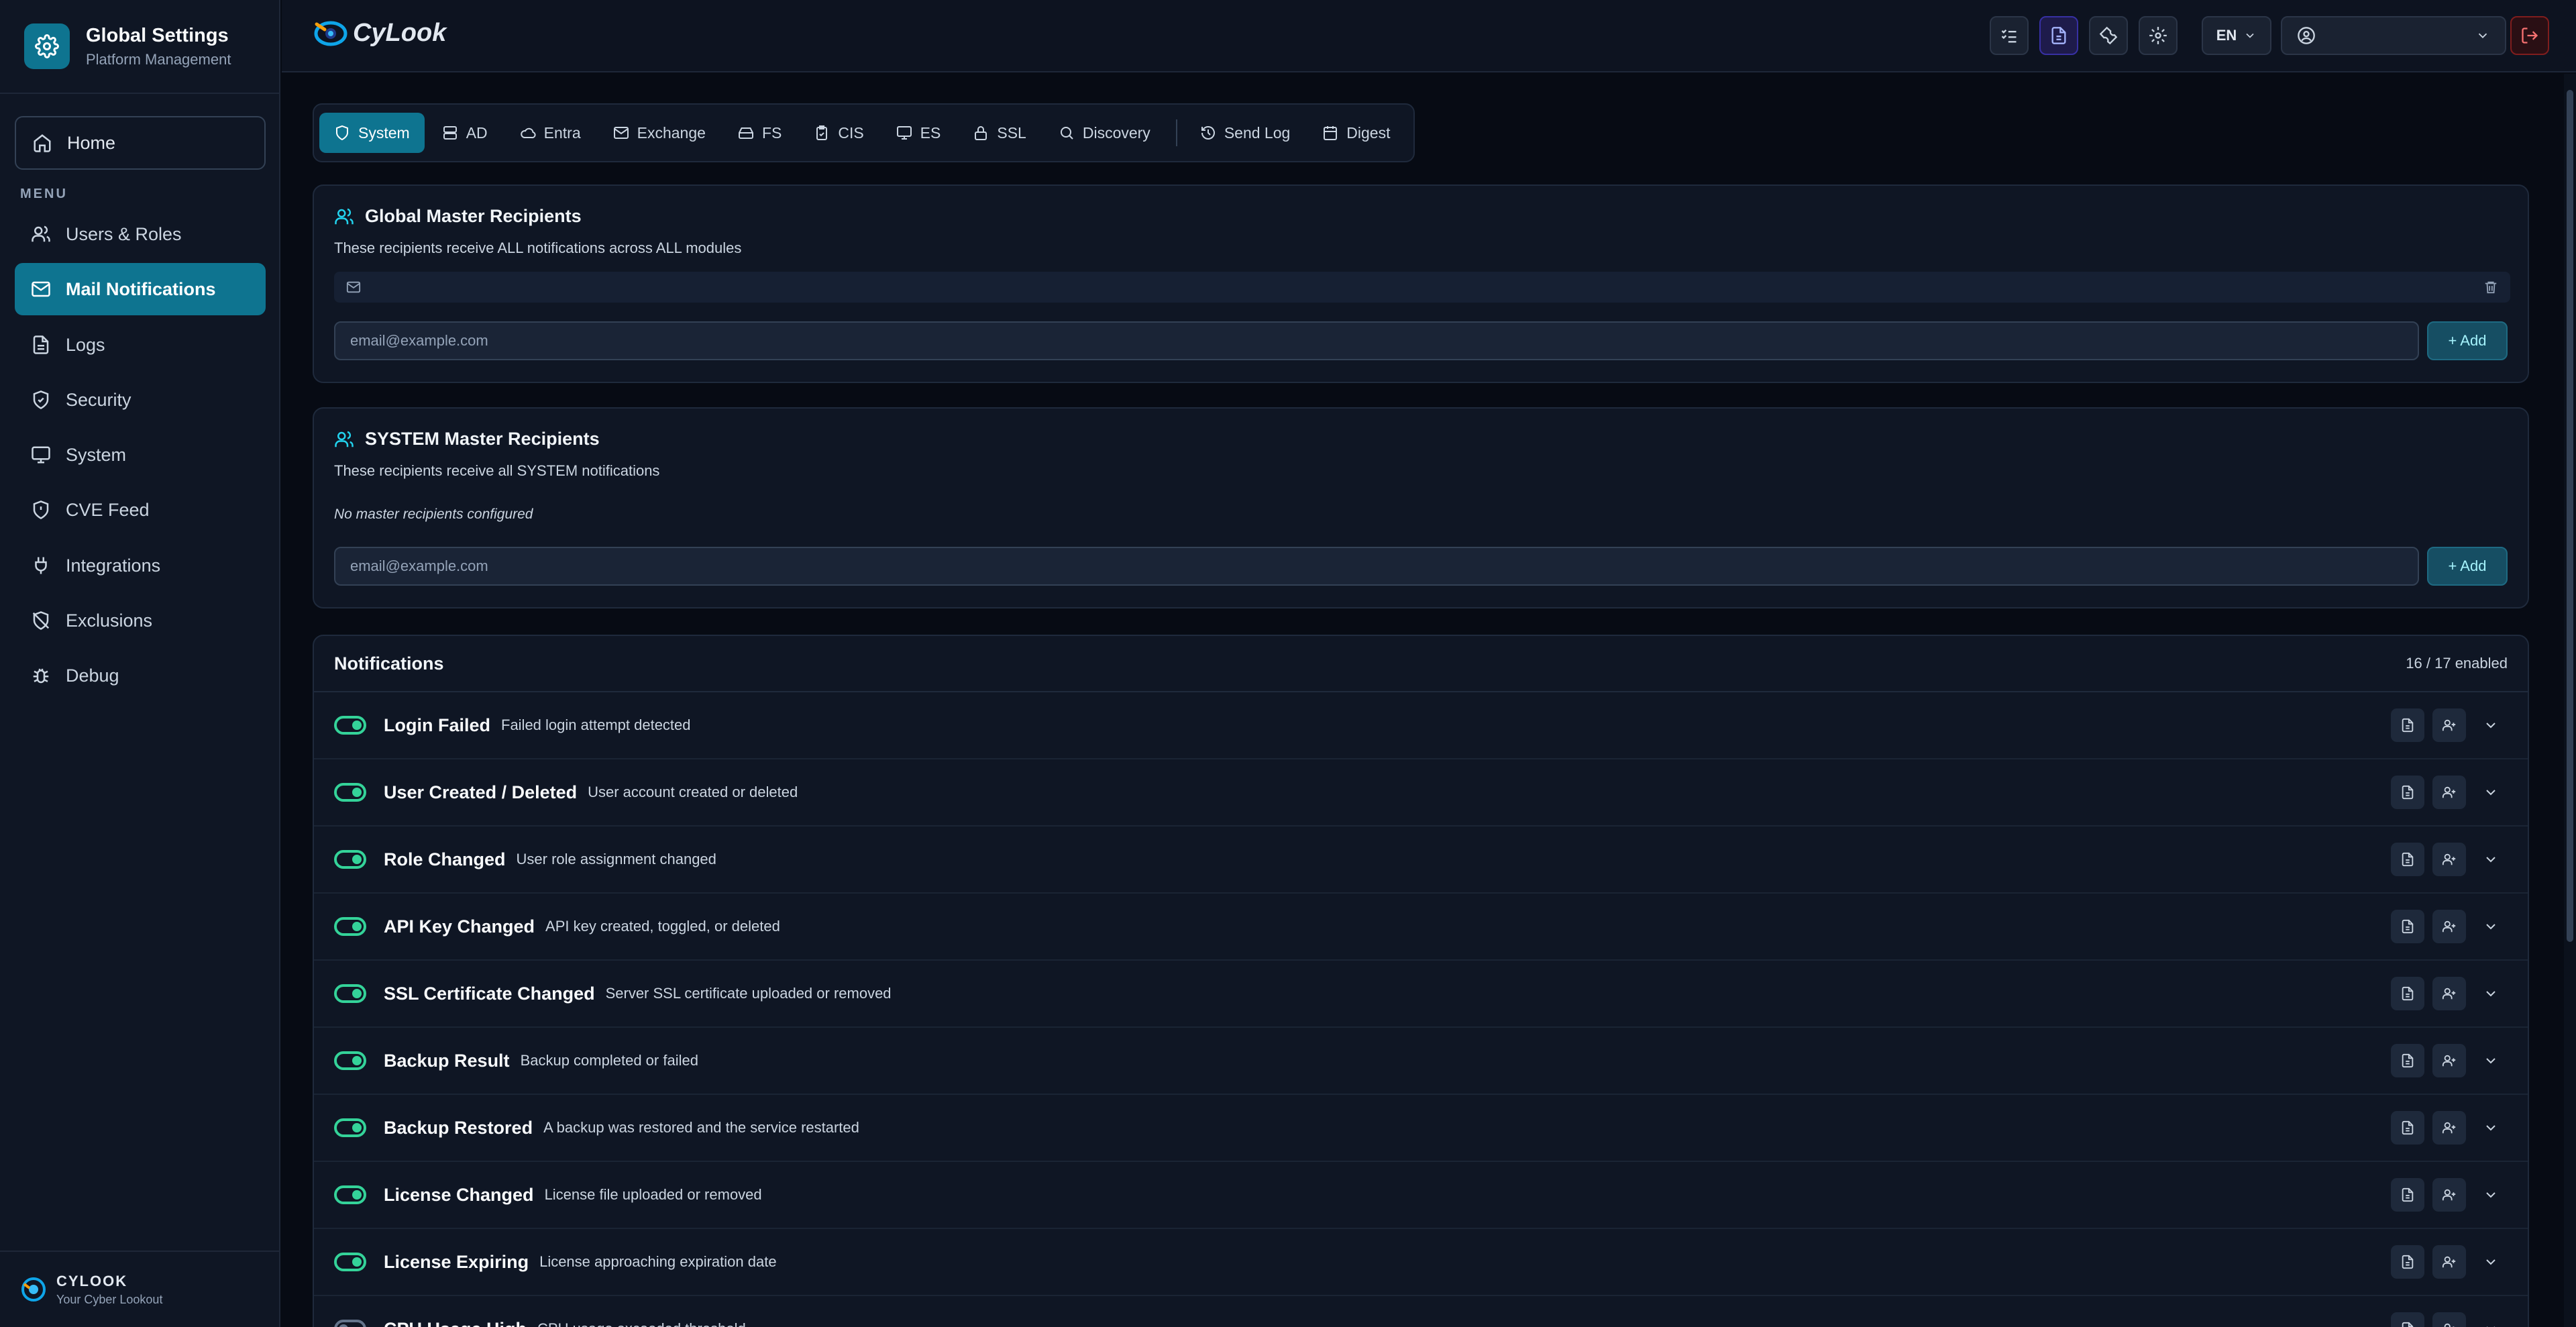  I want to click on tools-button, so click(2108, 35).